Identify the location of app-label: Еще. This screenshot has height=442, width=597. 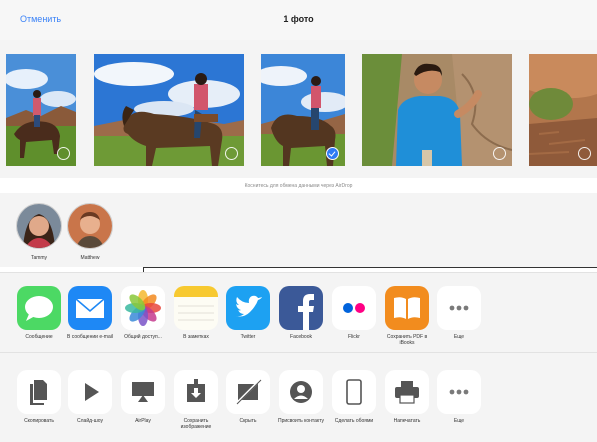
(459, 337).